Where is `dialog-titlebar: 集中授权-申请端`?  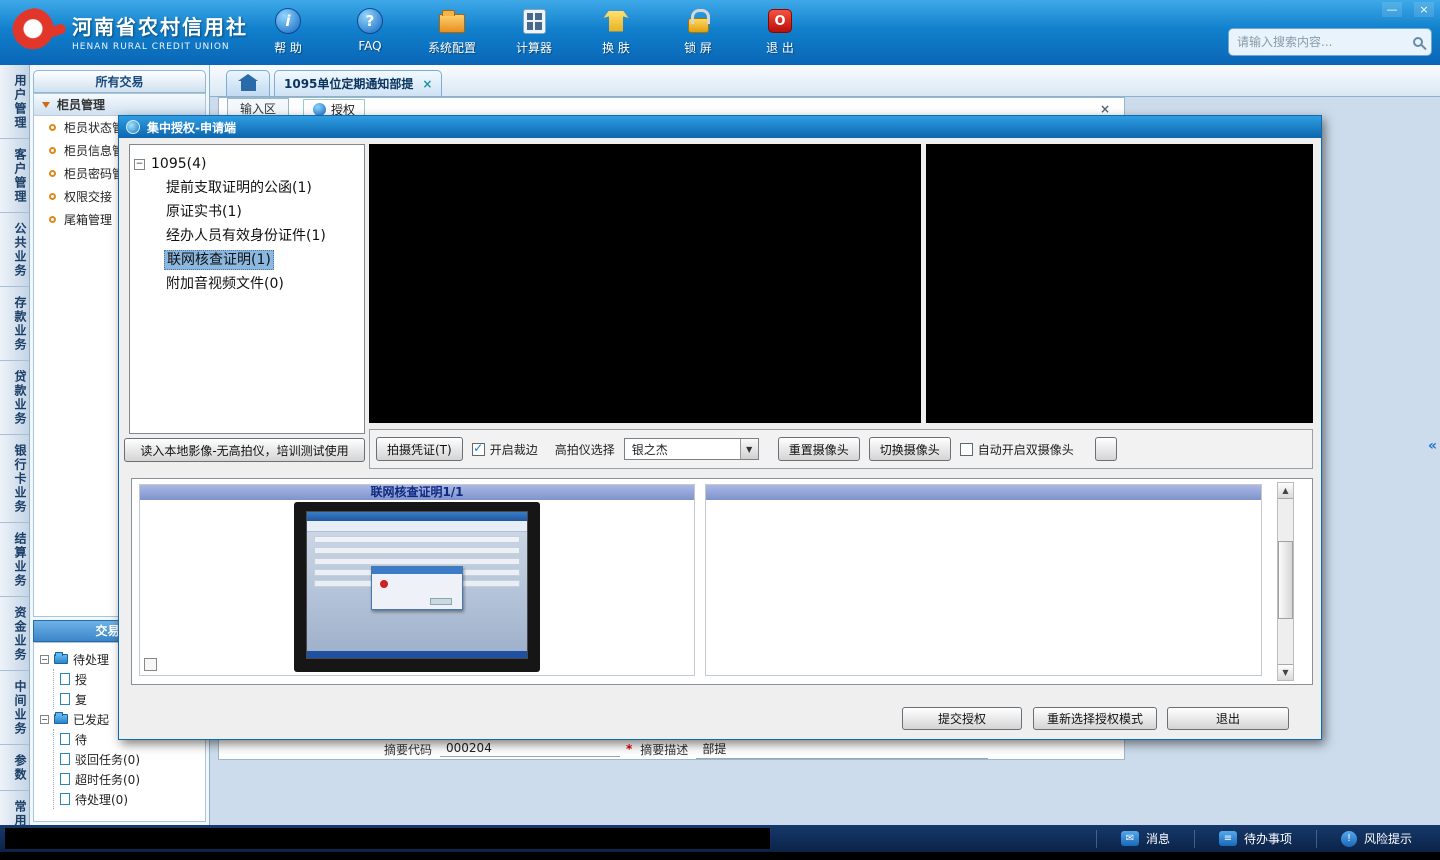
dialog-titlebar: 集中授权-申请端 is located at coordinates (720, 127).